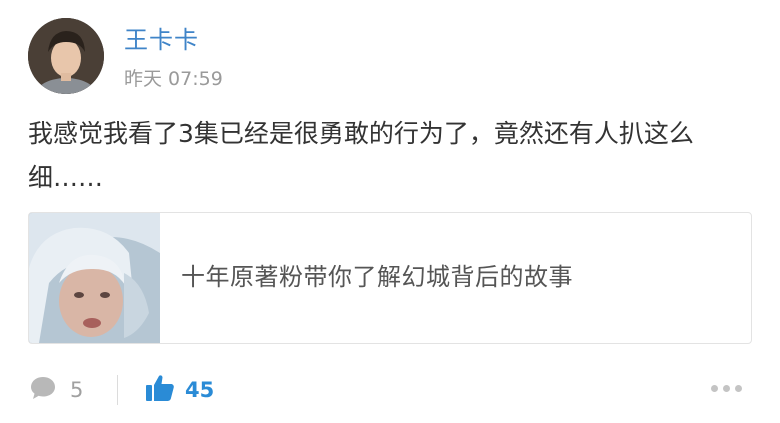 The height and width of the screenshot is (423, 780). Describe the element at coordinates (161, 37) in the screenshot. I see `username: 王卡卡` at that location.